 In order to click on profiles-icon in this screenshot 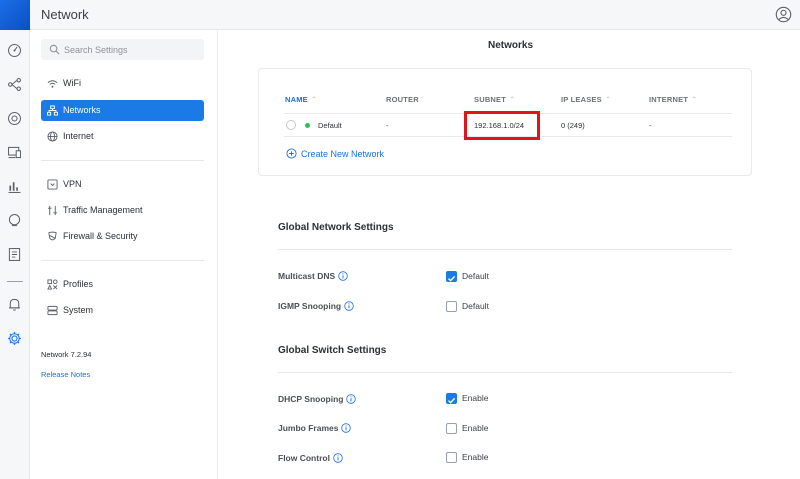, I will do `click(52, 284)`.